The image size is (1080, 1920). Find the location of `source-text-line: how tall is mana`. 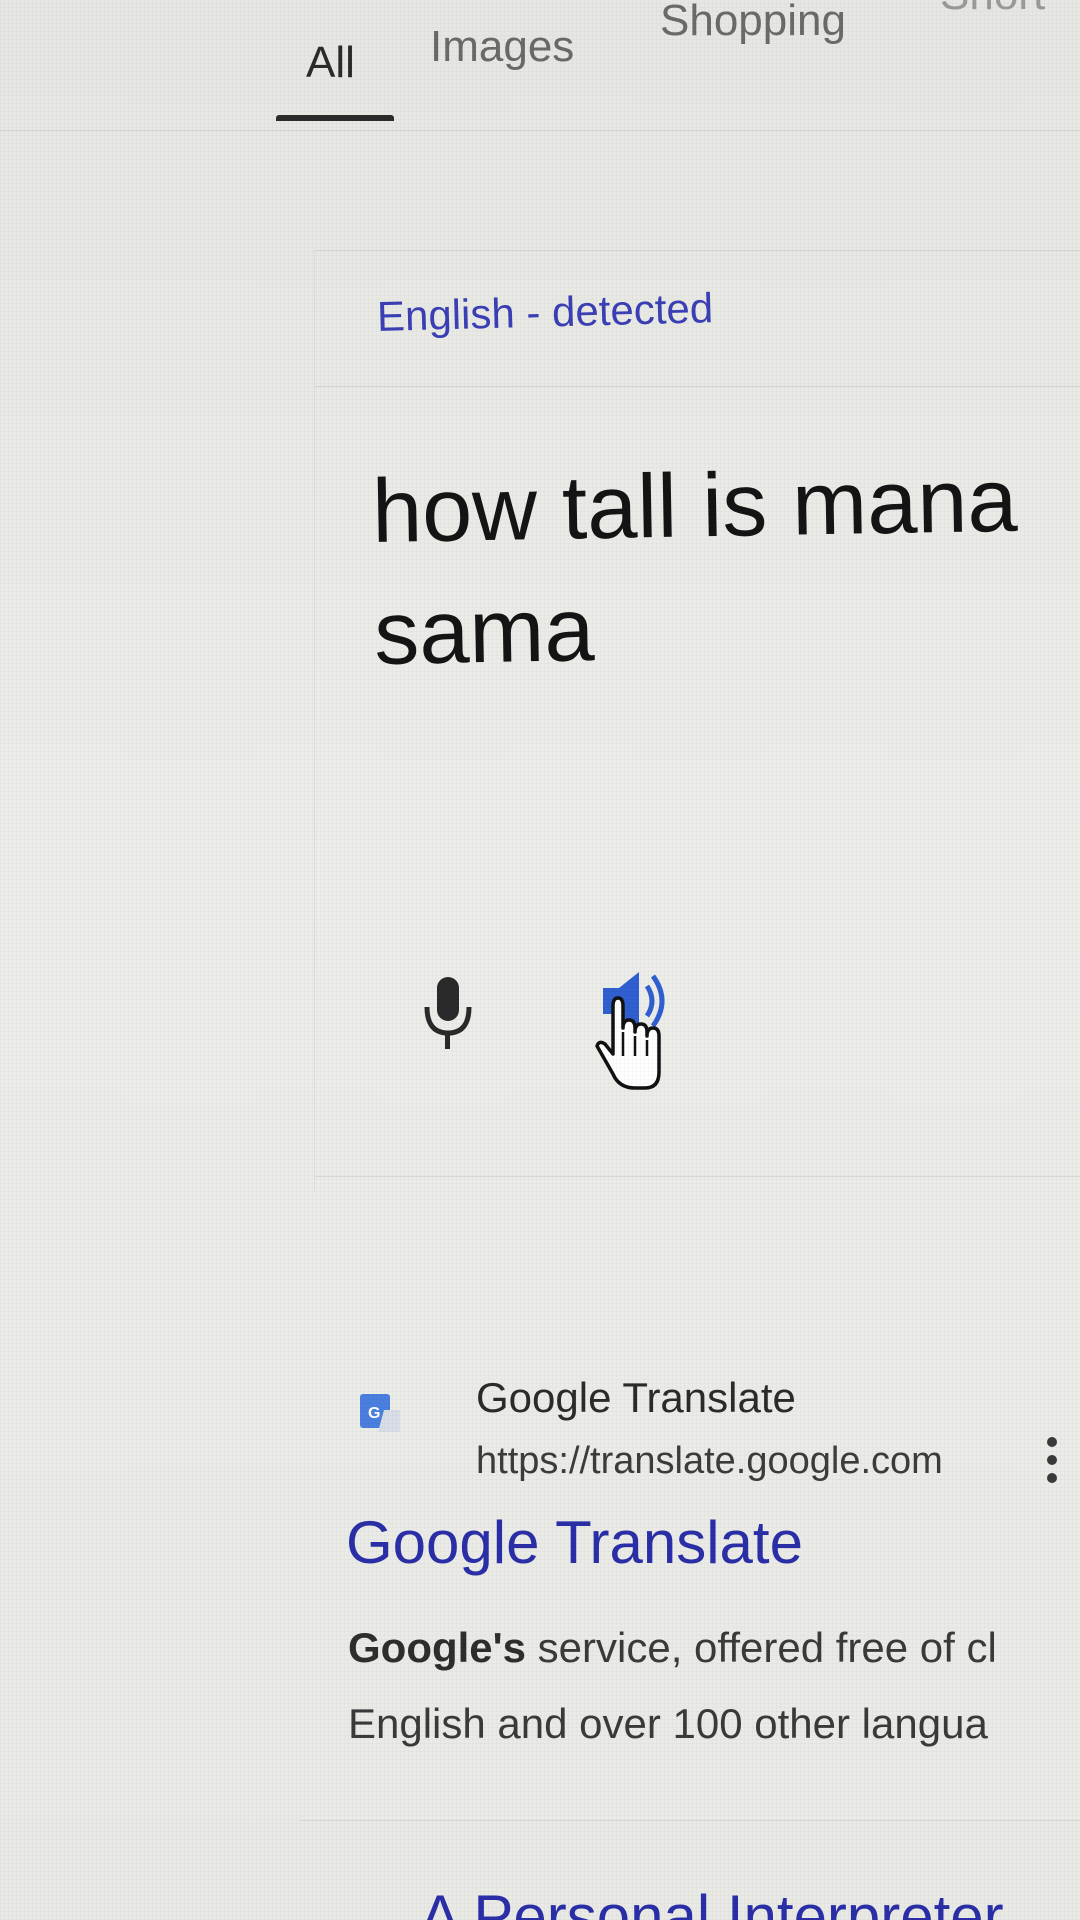

source-text-line: how tall is mana is located at coordinates (695, 506).